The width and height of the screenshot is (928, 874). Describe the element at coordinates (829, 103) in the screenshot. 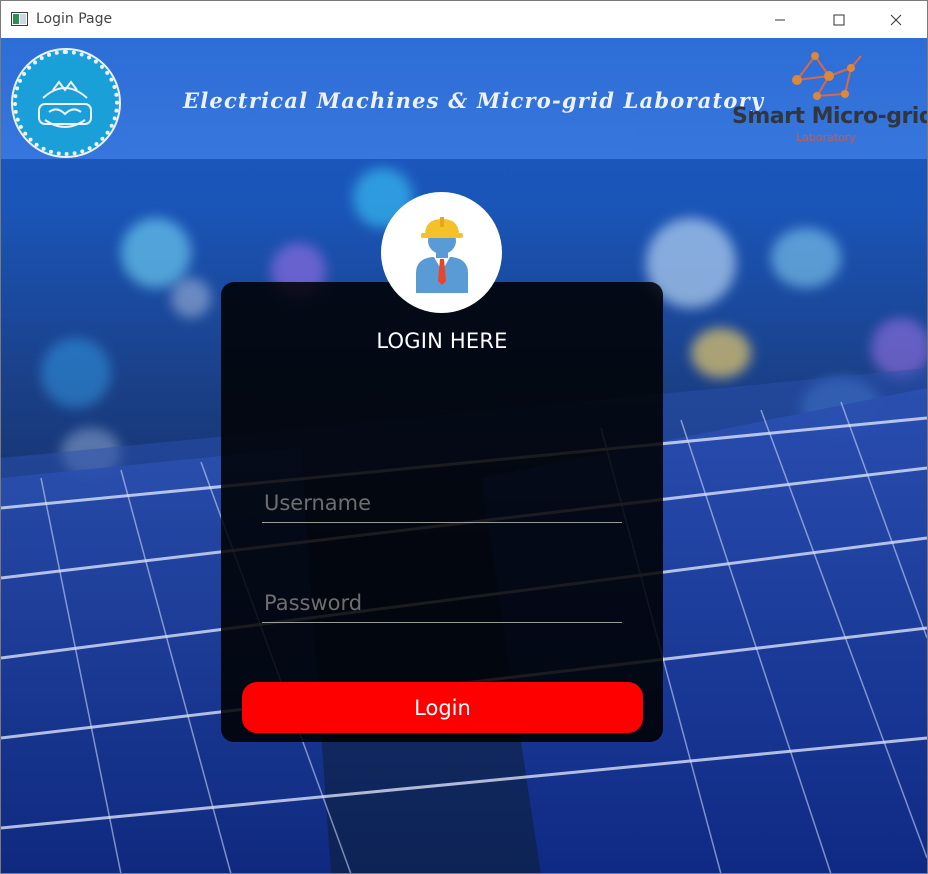

I see `smart-microgrid-logo: Smart Micro-grid Laboratory` at that location.